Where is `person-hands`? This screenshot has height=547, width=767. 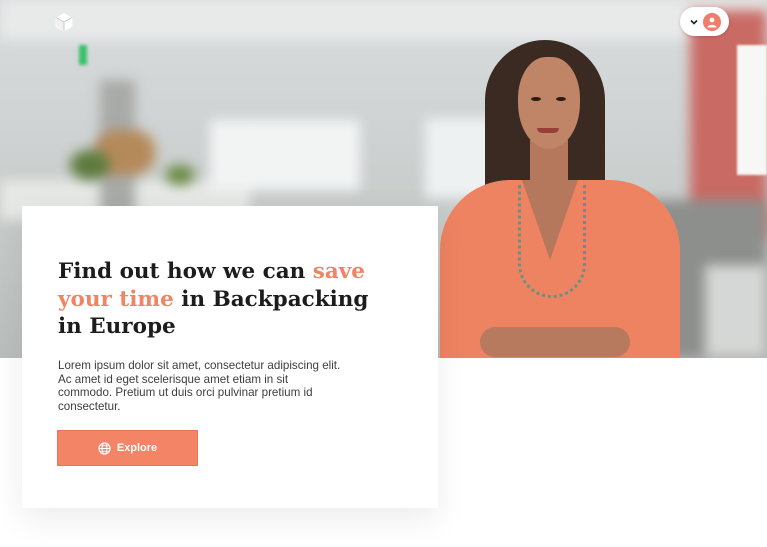
person-hands is located at coordinates (555, 342).